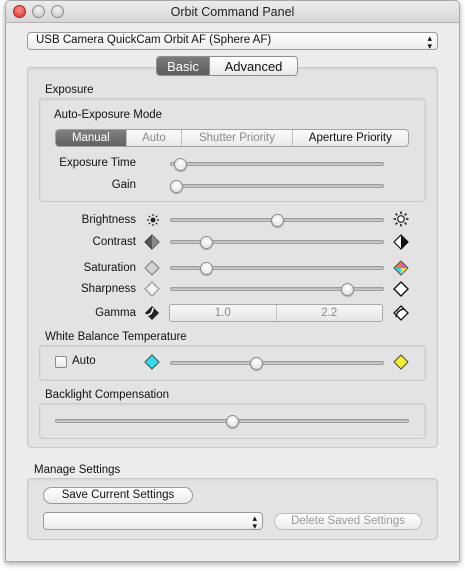 The height and width of the screenshot is (571, 465). Describe the element at coordinates (152, 362) in the screenshot. I see `cyan-diamond-icon` at that location.